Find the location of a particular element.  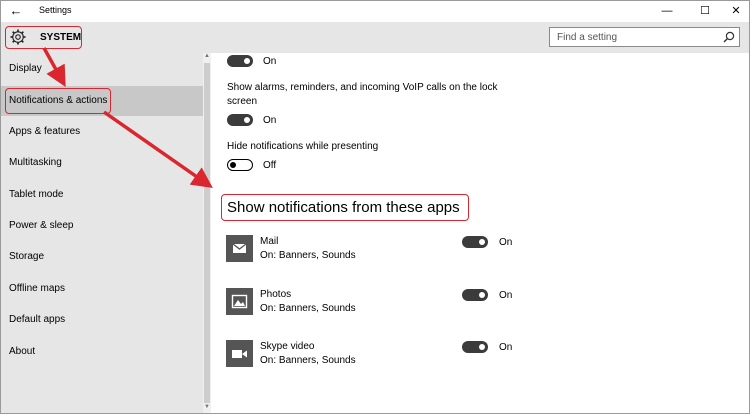

maximize-button: ☐ is located at coordinates (705, 11).